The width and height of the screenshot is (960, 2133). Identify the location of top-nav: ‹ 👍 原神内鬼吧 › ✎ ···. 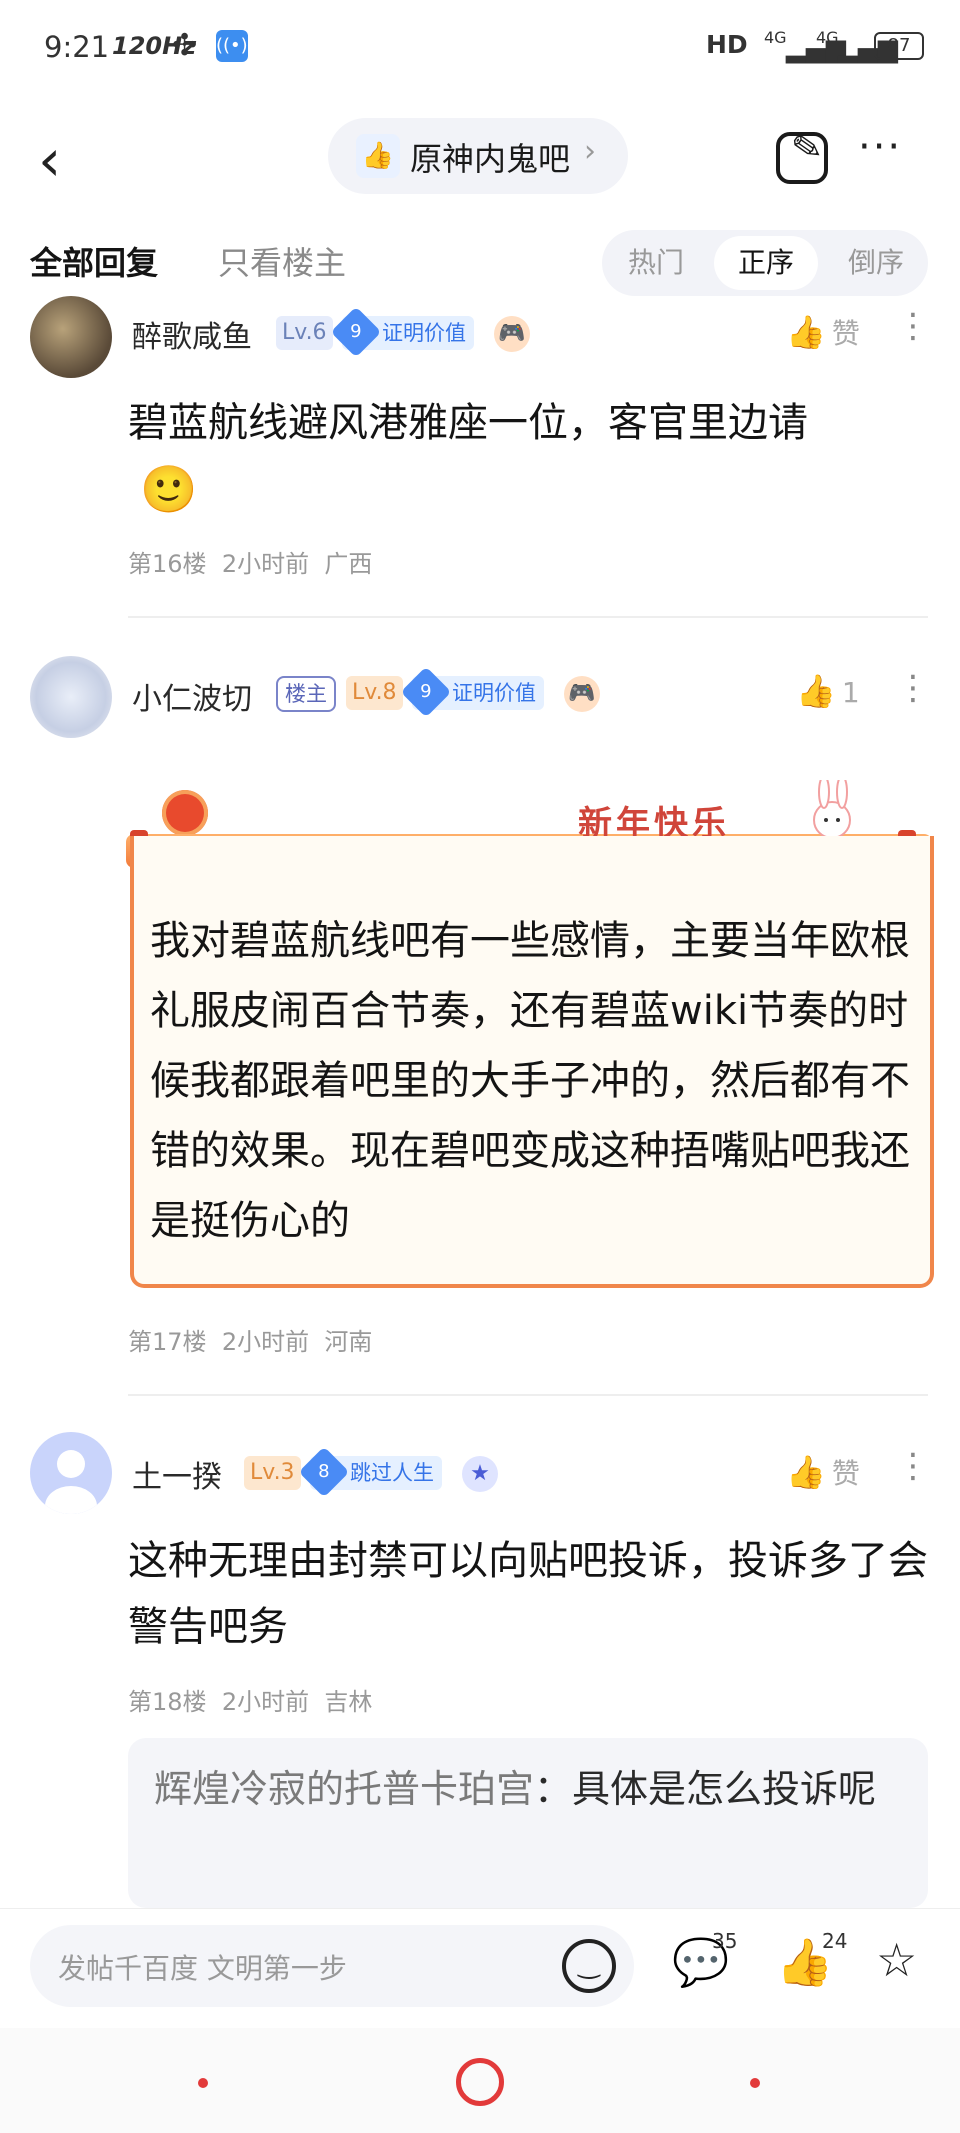
(480, 160).